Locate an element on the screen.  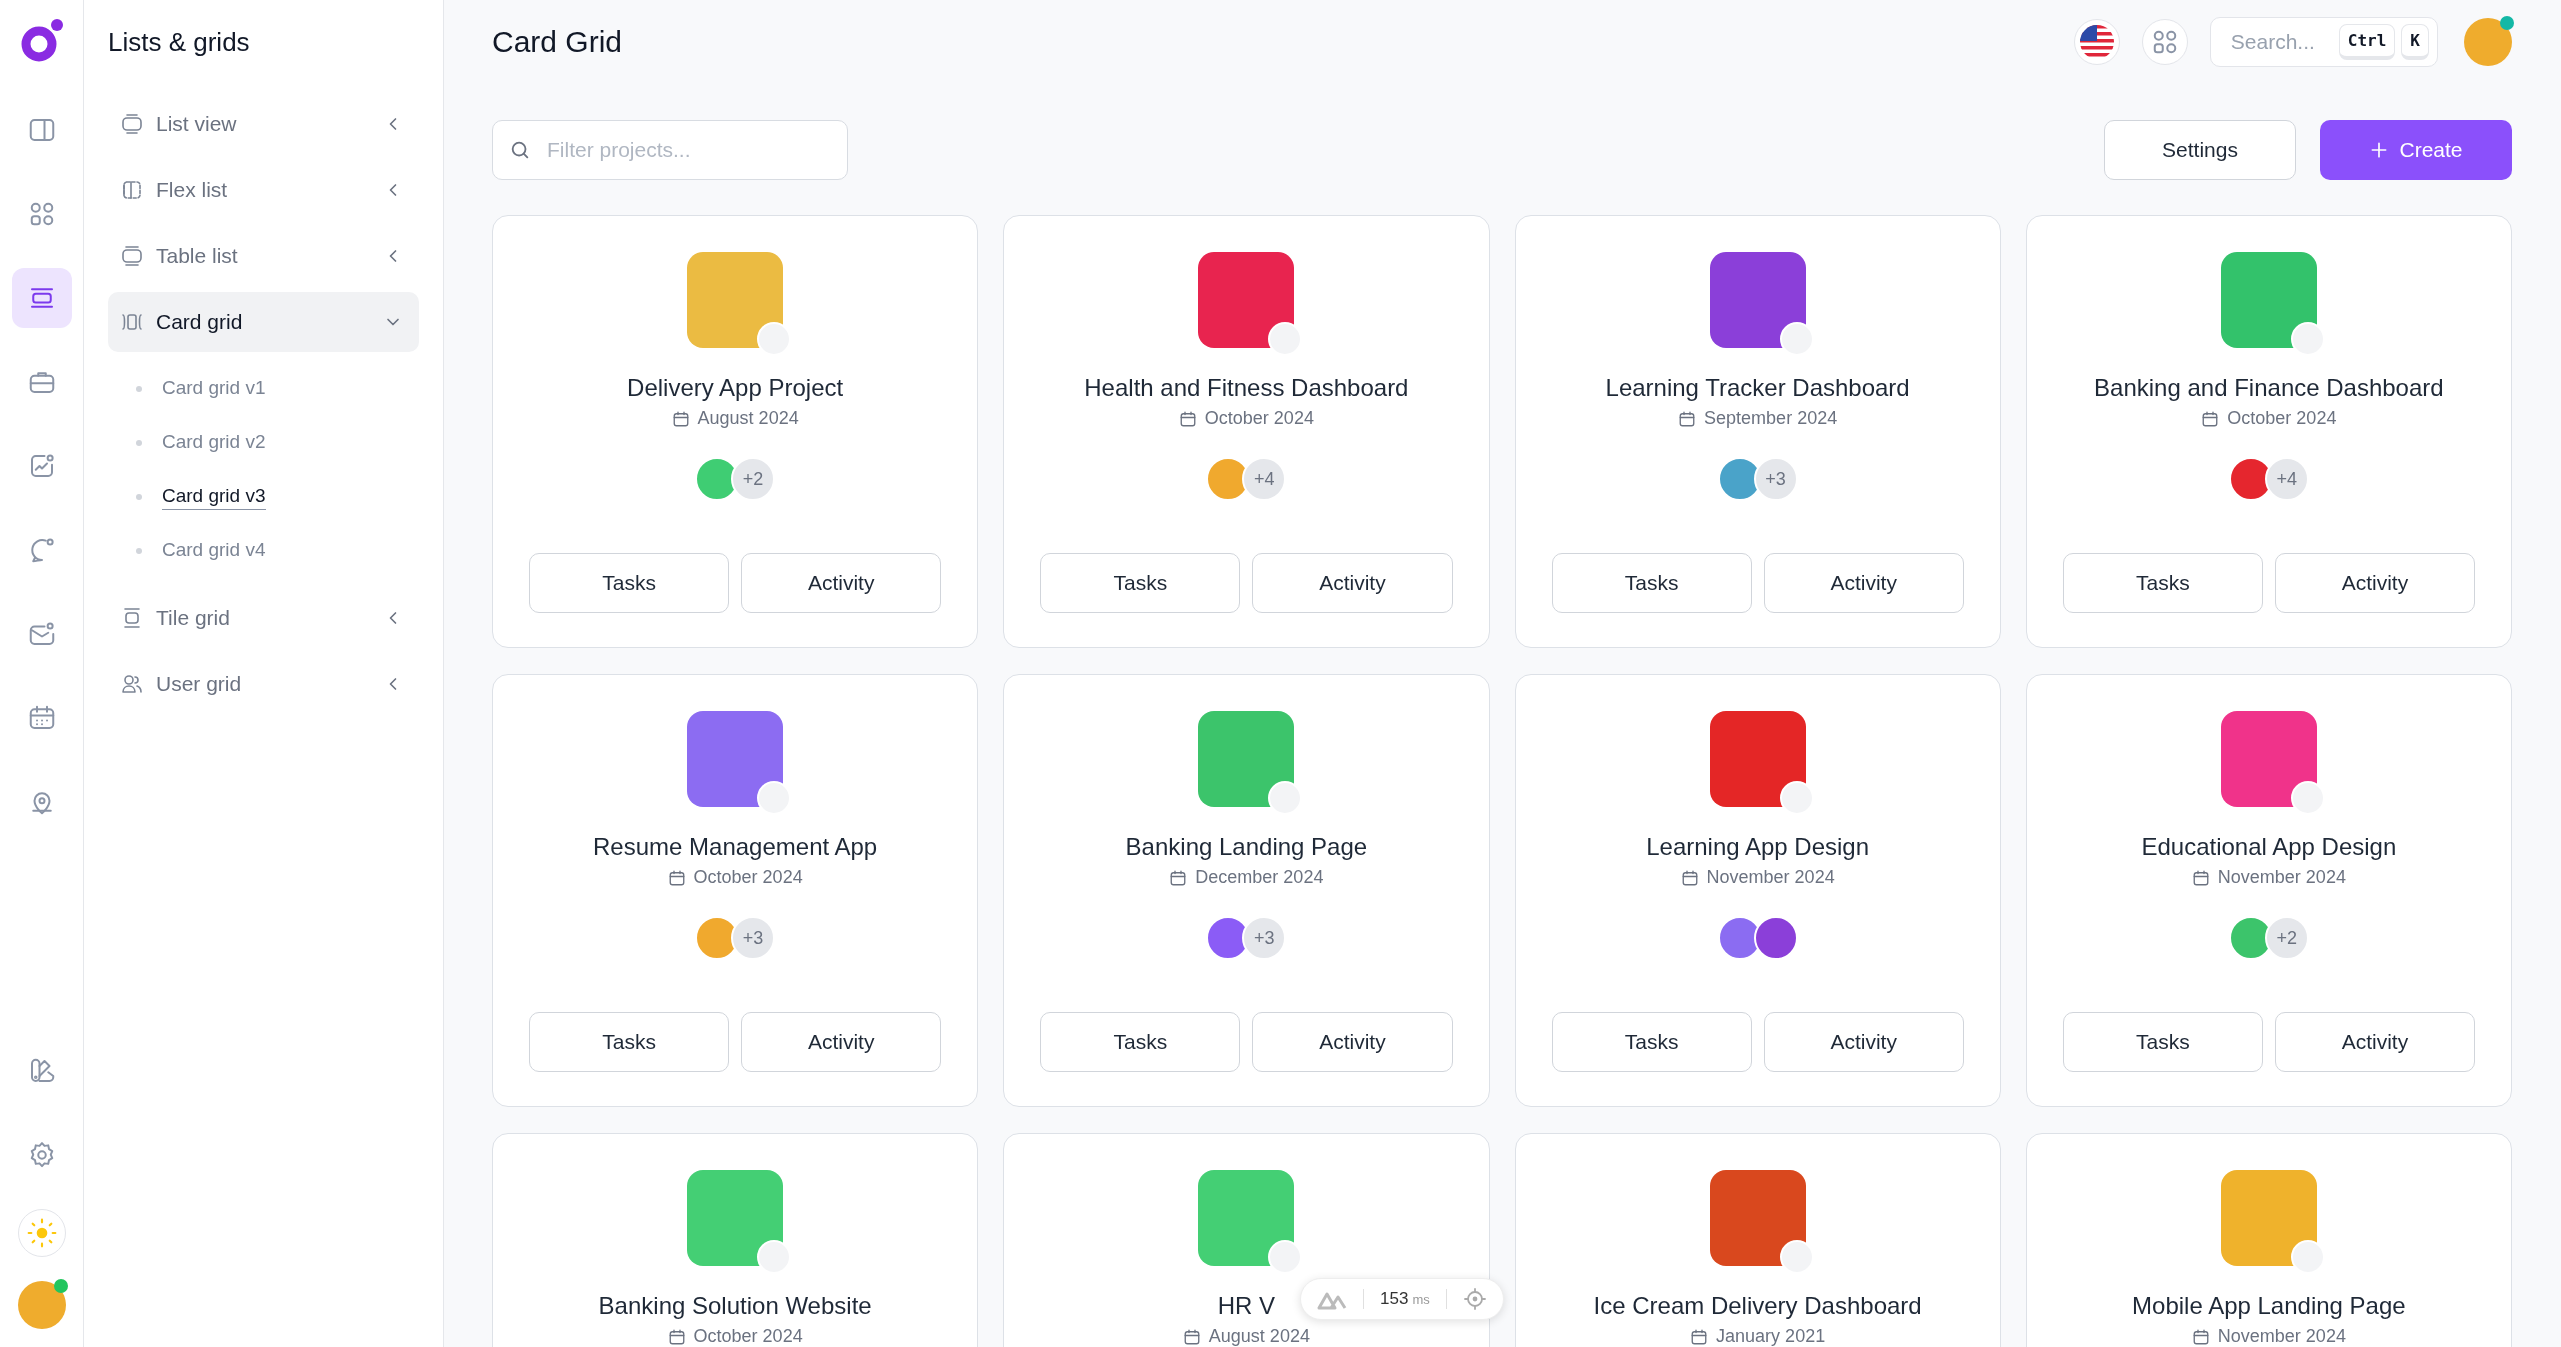
project-title: Ice Cream Delivery Dashboard is located at coordinates (1757, 1306).